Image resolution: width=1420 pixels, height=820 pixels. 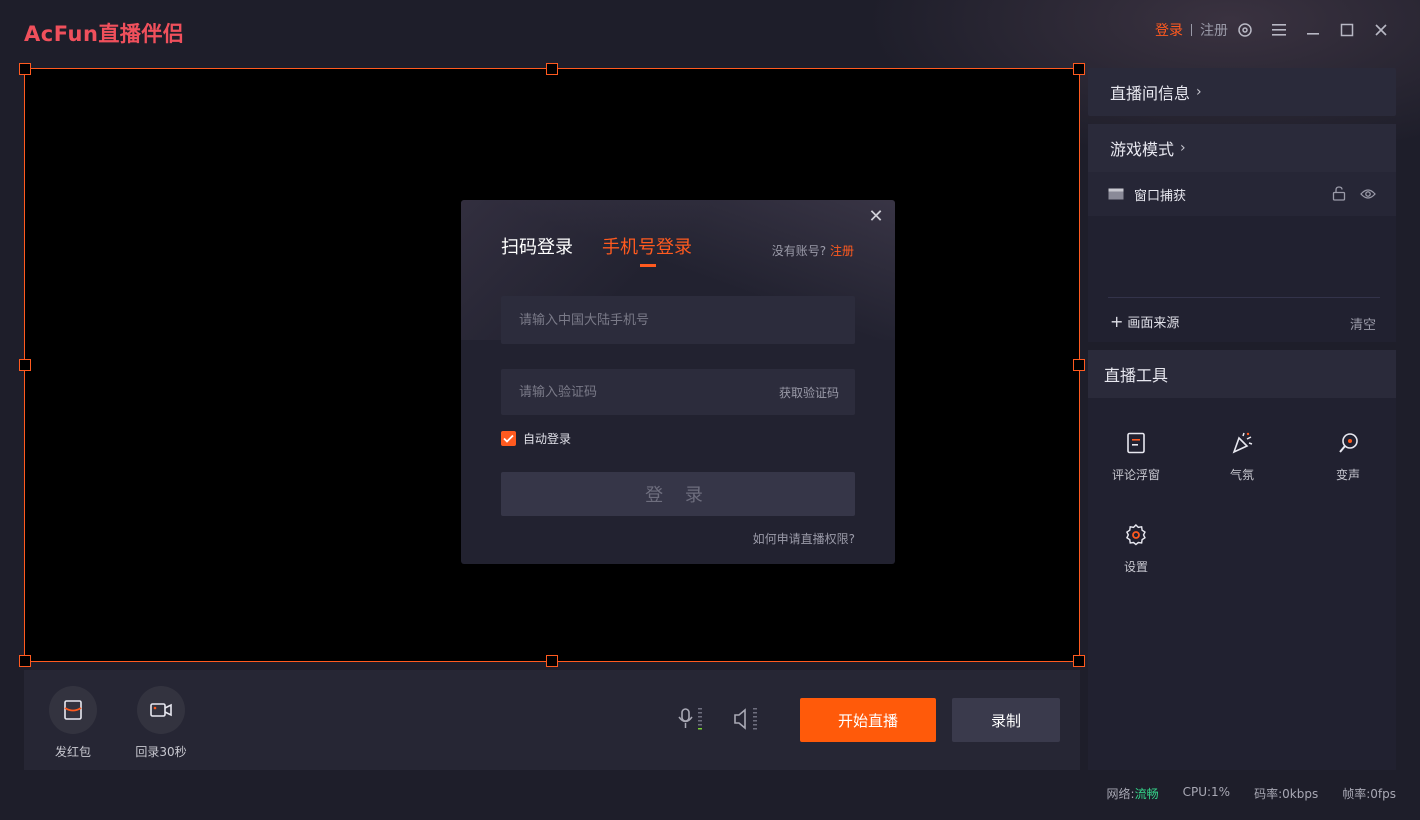 What do you see at coordinates (1150, 93) in the screenshot?
I see `room-info-label: 直播间信息` at bounding box center [1150, 93].